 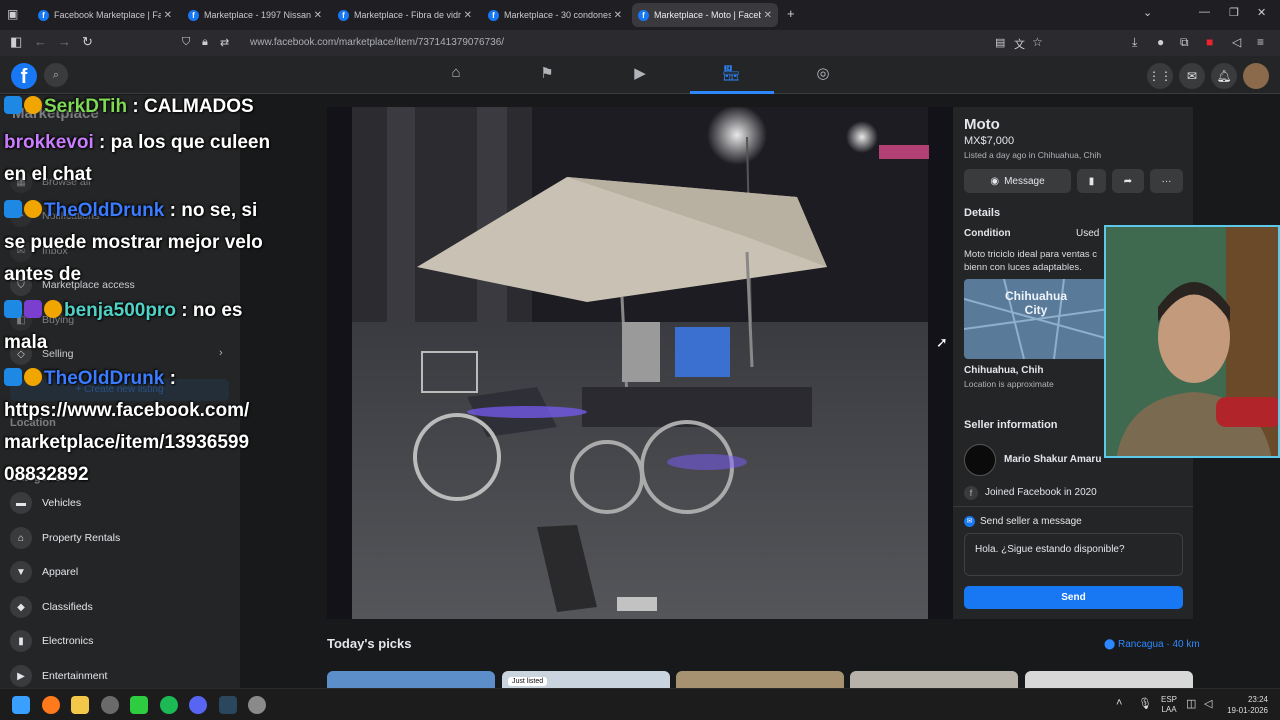 I want to click on shirt-icon: ▼, so click(x=21, y=572).